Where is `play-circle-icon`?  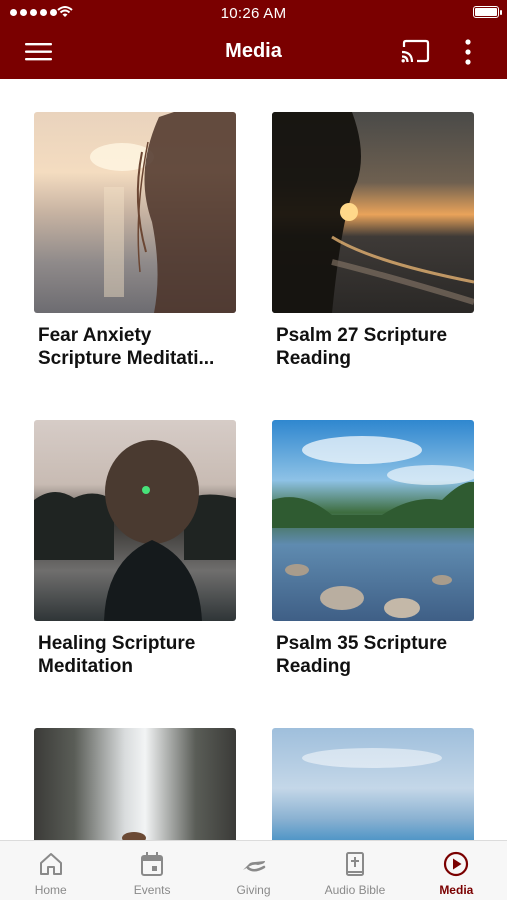
play-circle-icon is located at coordinates (456, 864).